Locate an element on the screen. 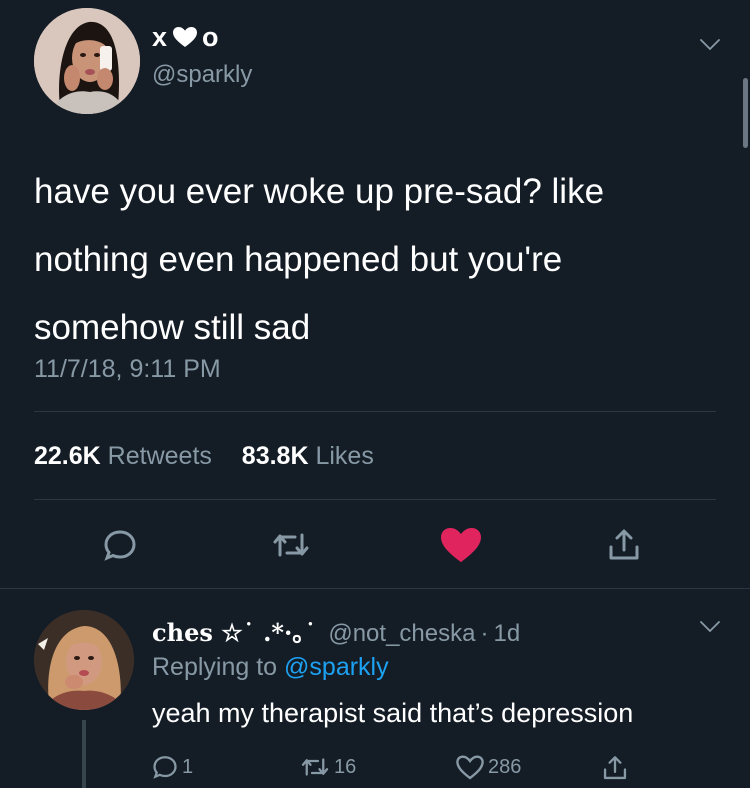  reply-handle: @not_cheska is located at coordinates (401, 634).